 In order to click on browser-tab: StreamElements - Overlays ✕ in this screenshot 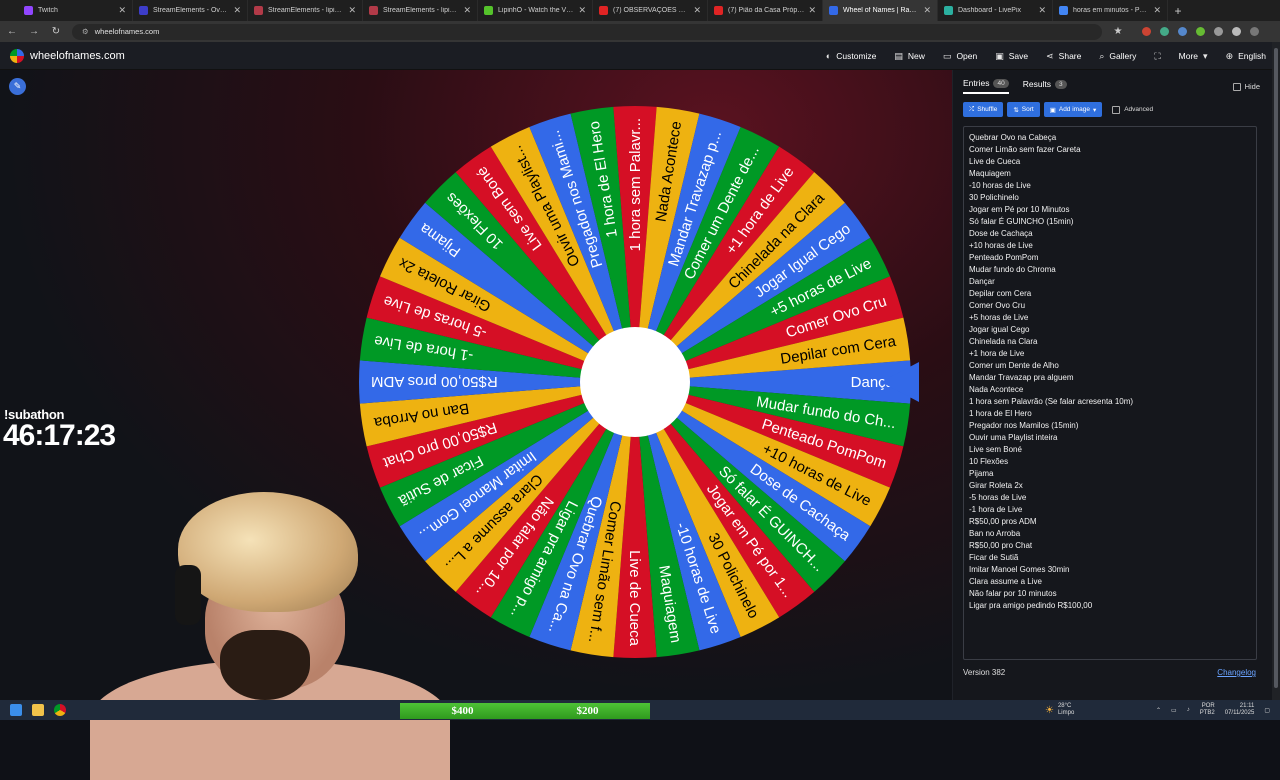, I will do `click(190, 10)`.